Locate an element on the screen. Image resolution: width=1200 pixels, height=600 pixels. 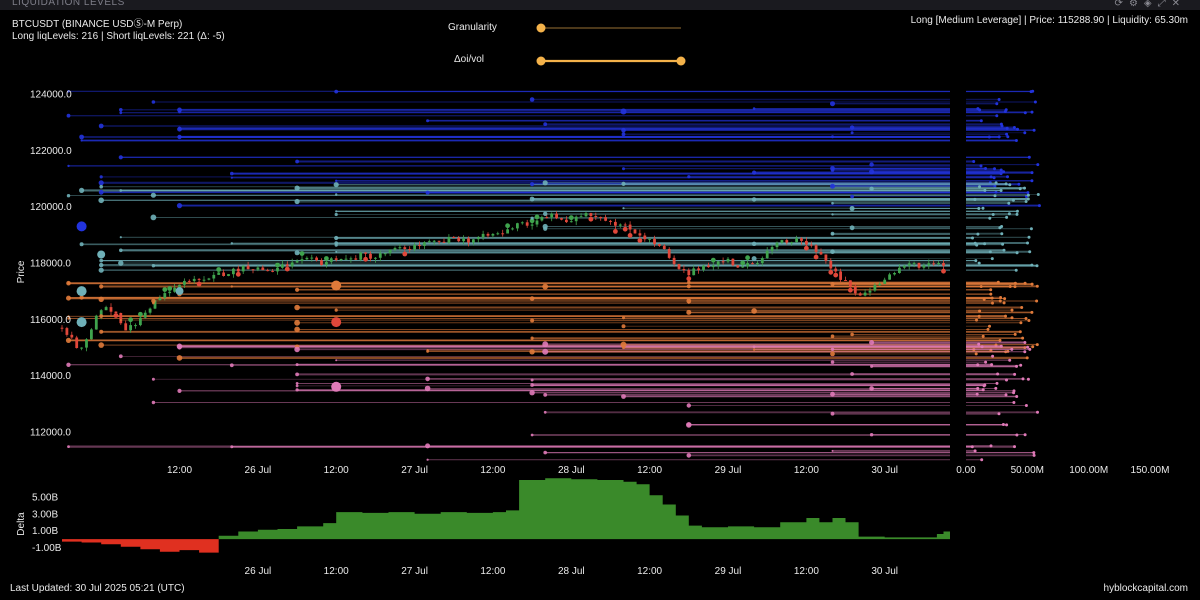
oi-vol-slider-min-handle is located at coordinates (541, 61).